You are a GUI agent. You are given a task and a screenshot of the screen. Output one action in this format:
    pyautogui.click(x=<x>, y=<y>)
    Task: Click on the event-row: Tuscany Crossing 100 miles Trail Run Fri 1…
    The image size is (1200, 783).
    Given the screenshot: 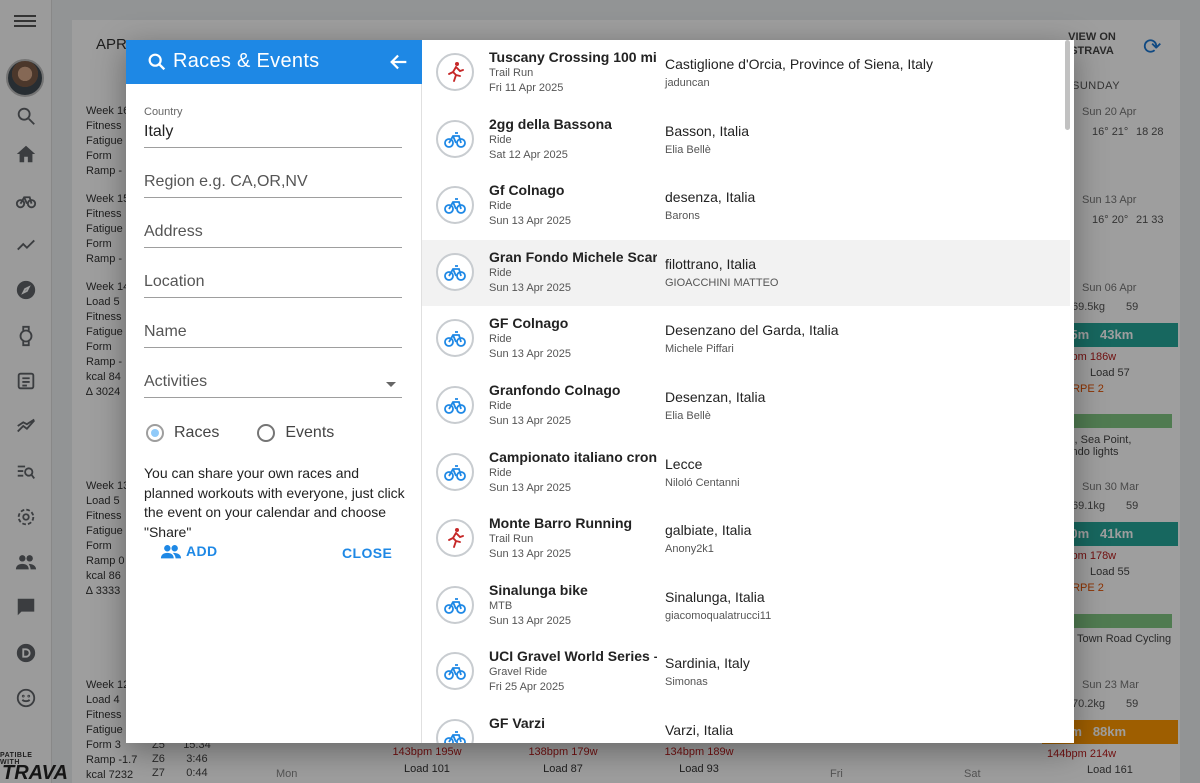 What is the action you would take?
    pyautogui.click(x=746, y=73)
    